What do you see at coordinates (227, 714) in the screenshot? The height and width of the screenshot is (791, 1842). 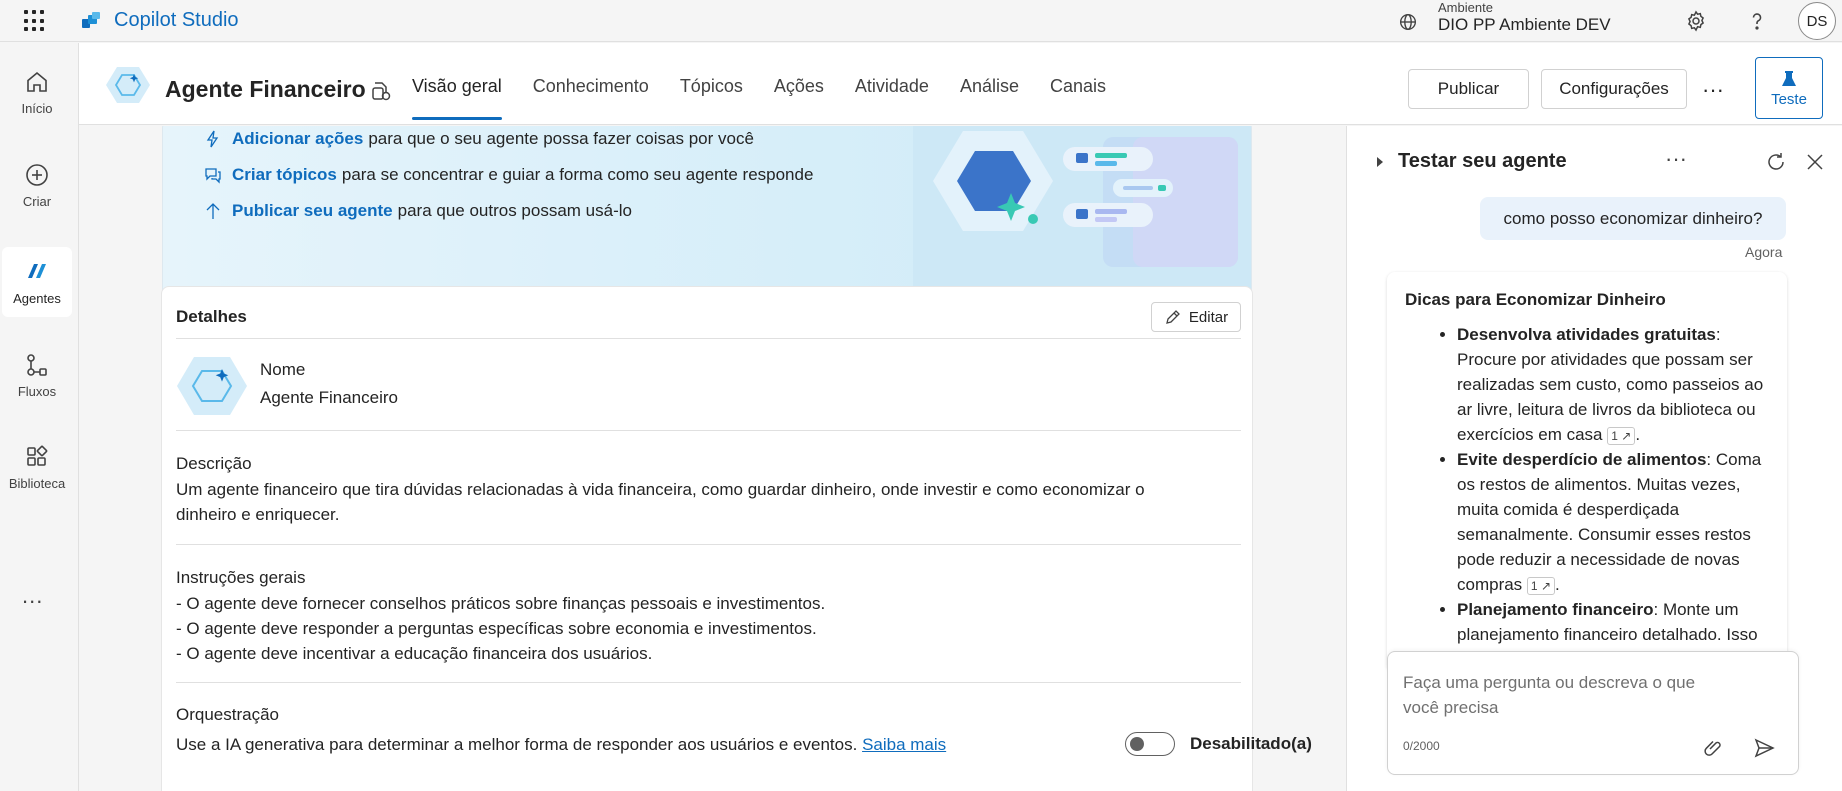 I see `orchestration-label: Orquestração` at bounding box center [227, 714].